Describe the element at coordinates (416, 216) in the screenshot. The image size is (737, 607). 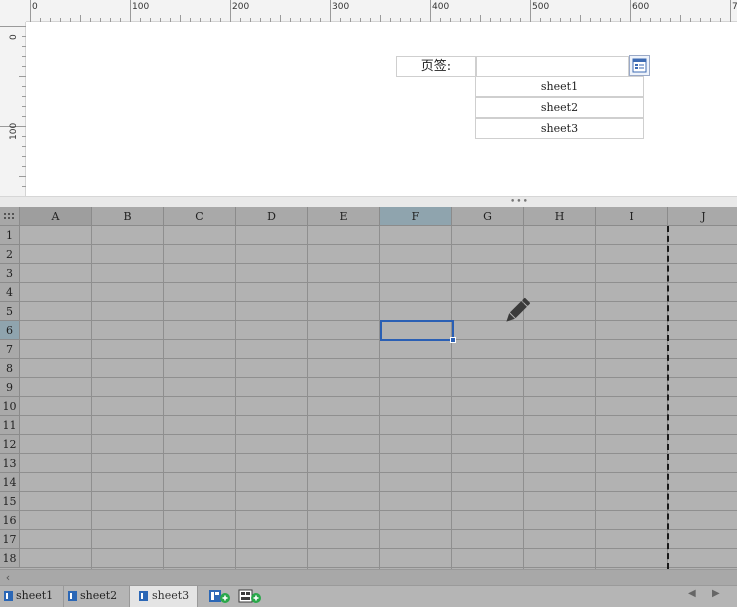
I see `column-header-f: F` at that location.